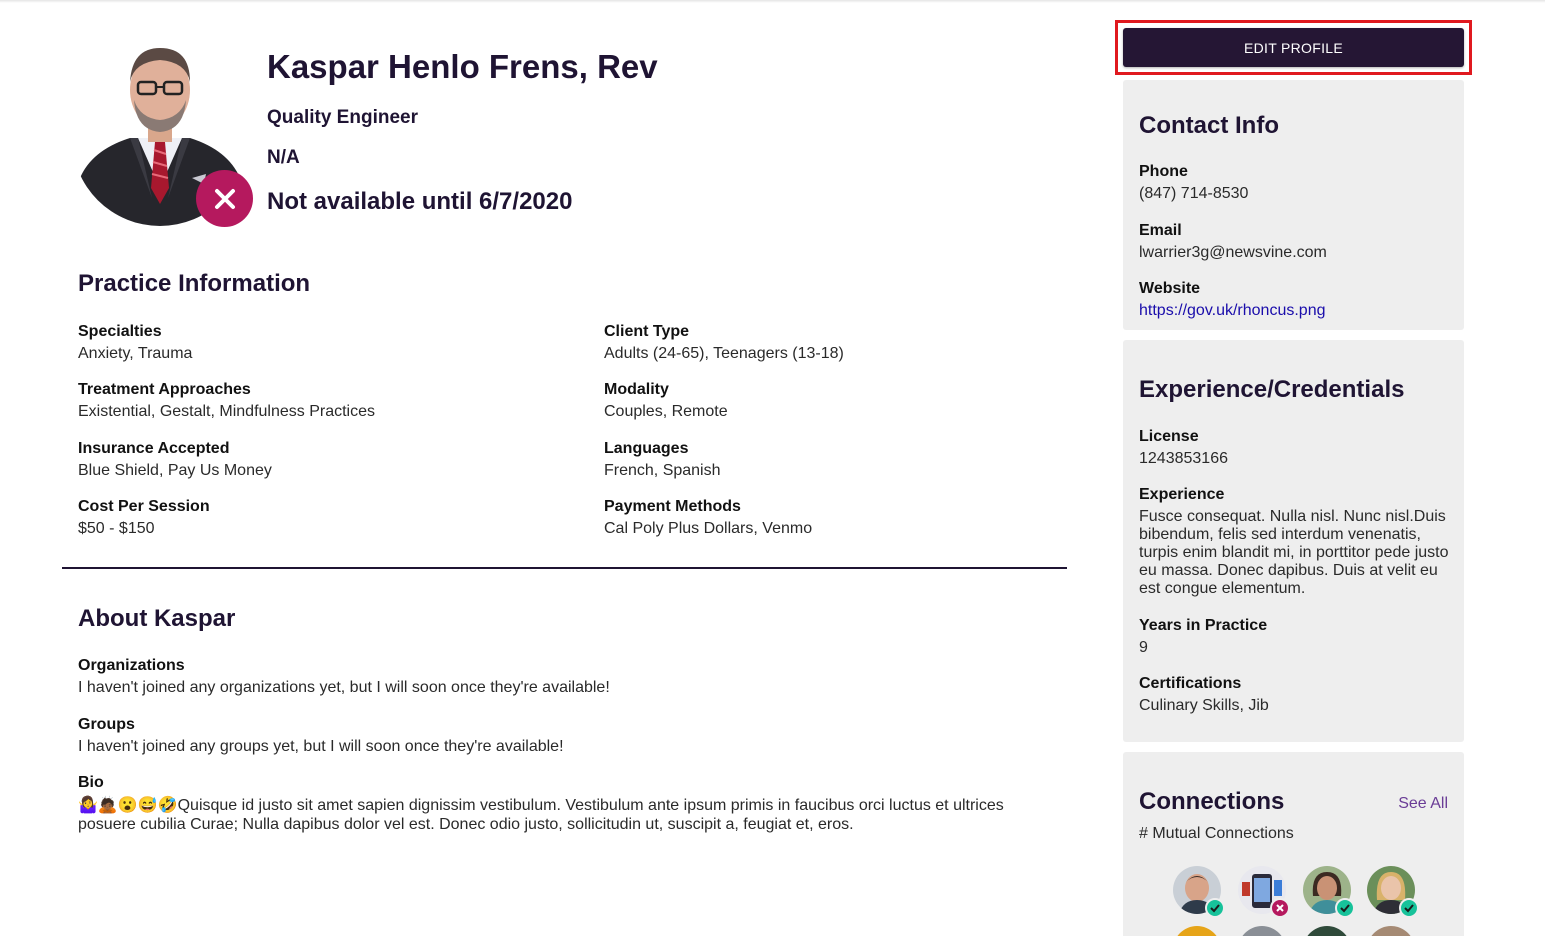  I want to click on unavailable-status-icon, so click(224, 198).